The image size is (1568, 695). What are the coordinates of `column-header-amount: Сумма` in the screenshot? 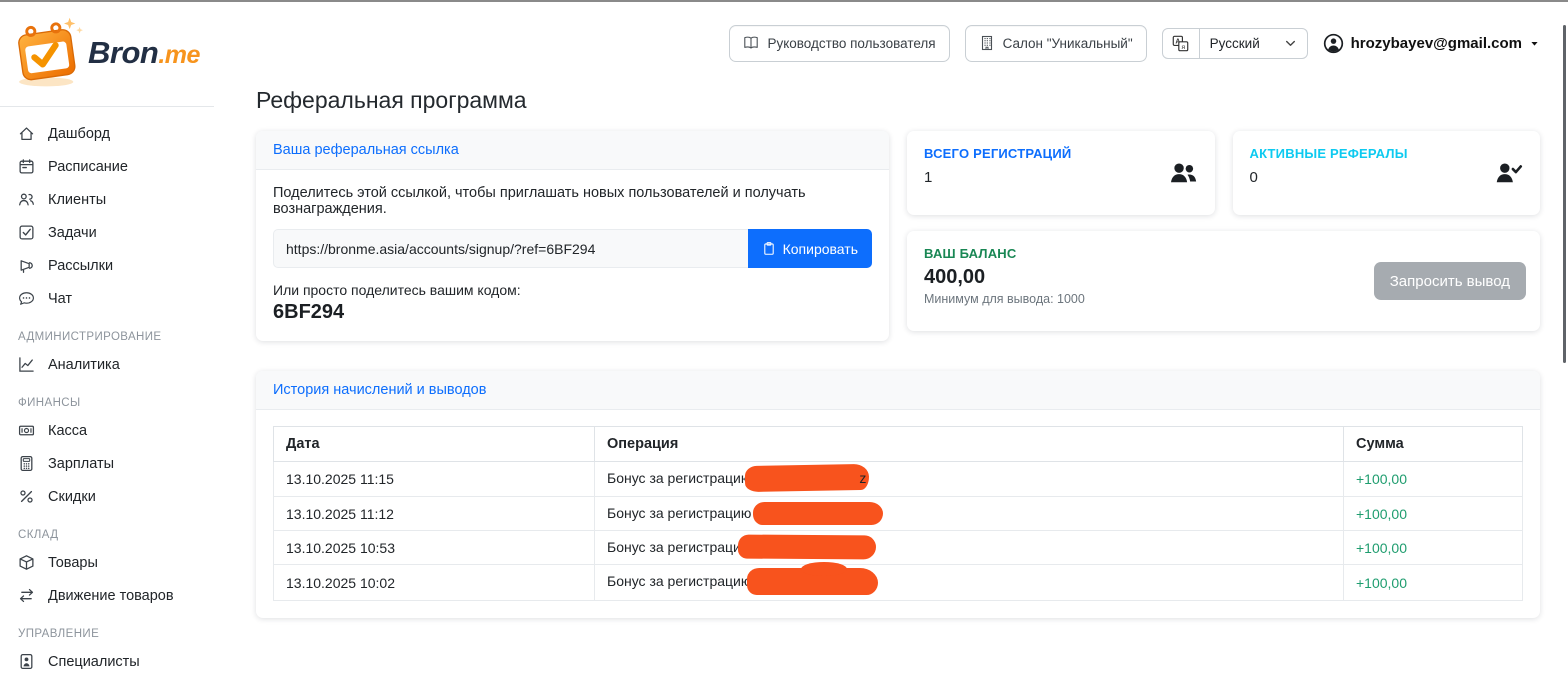 It's located at (1433, 444).